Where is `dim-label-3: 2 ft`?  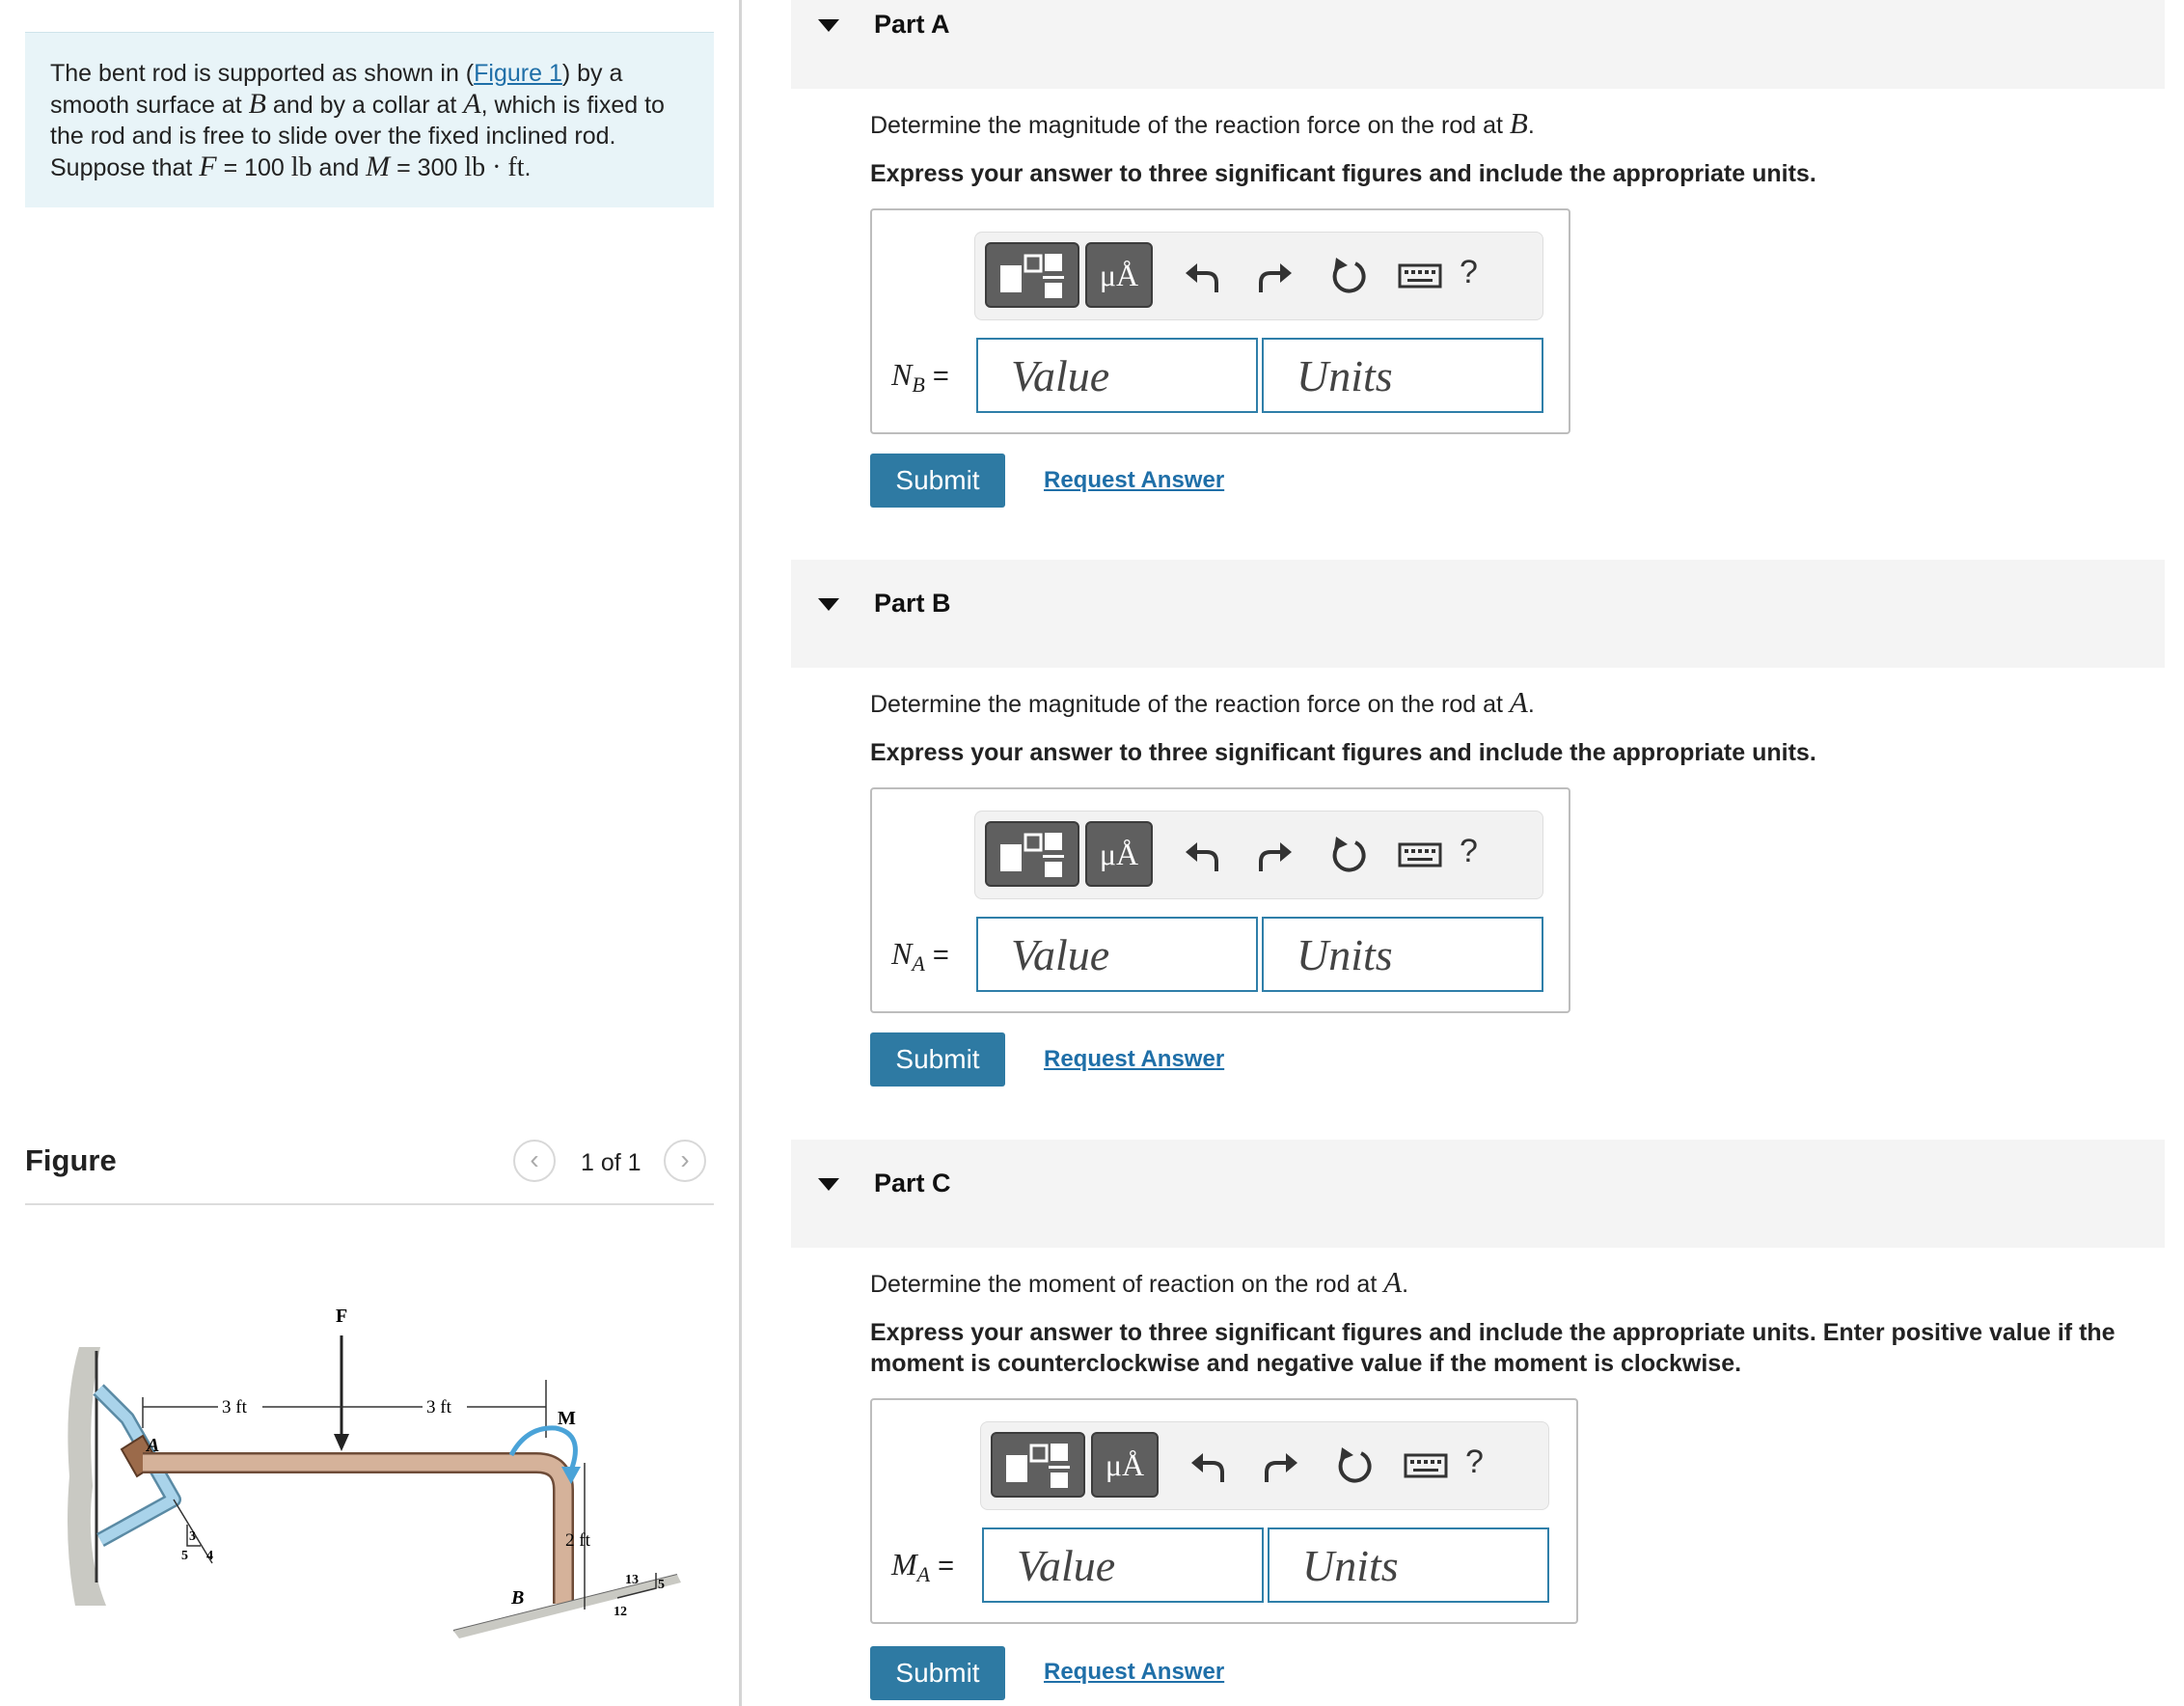
dim-label-3: 2 ft is located at coordinates (578, 1540).